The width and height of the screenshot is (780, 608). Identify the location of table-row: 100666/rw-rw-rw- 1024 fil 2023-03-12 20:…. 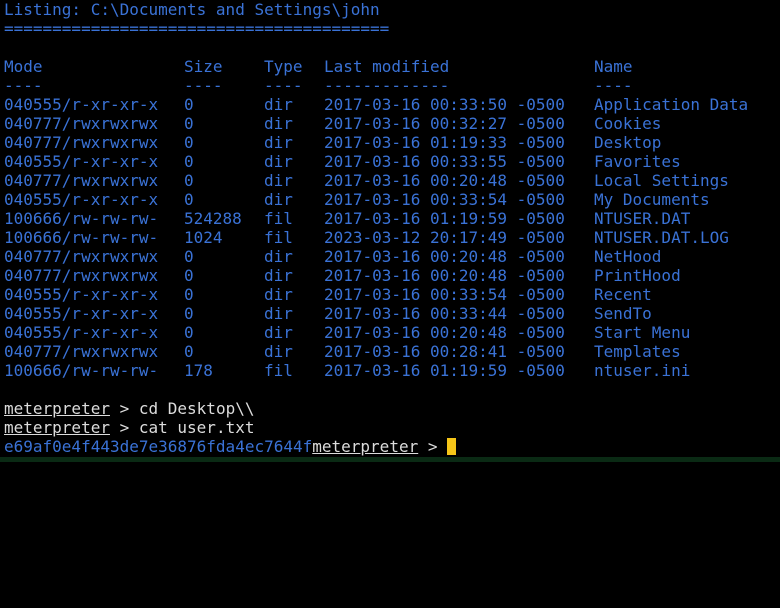
(392, 237).